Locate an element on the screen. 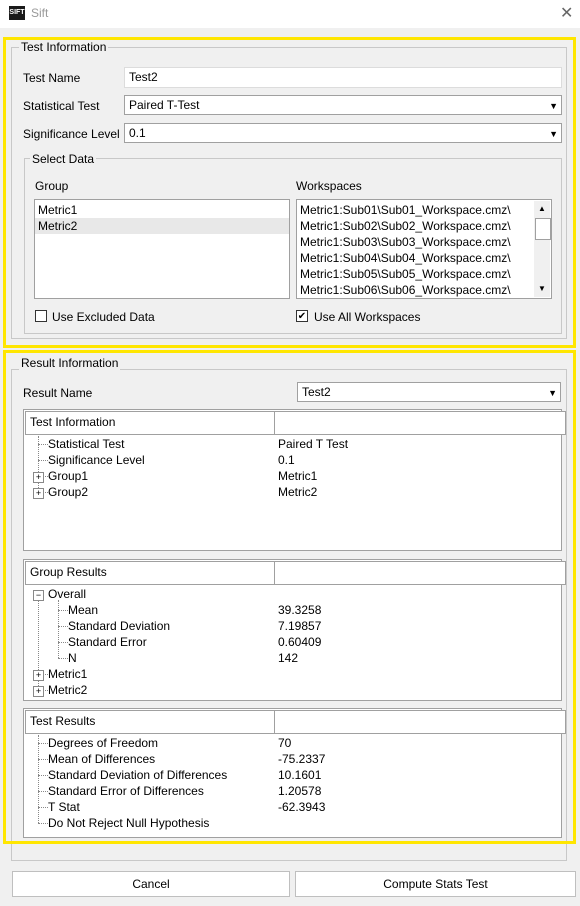 This screenshot has height=906, width=580. title-bar: SIFT Sift ✕ is located at coordinates (290, 14).